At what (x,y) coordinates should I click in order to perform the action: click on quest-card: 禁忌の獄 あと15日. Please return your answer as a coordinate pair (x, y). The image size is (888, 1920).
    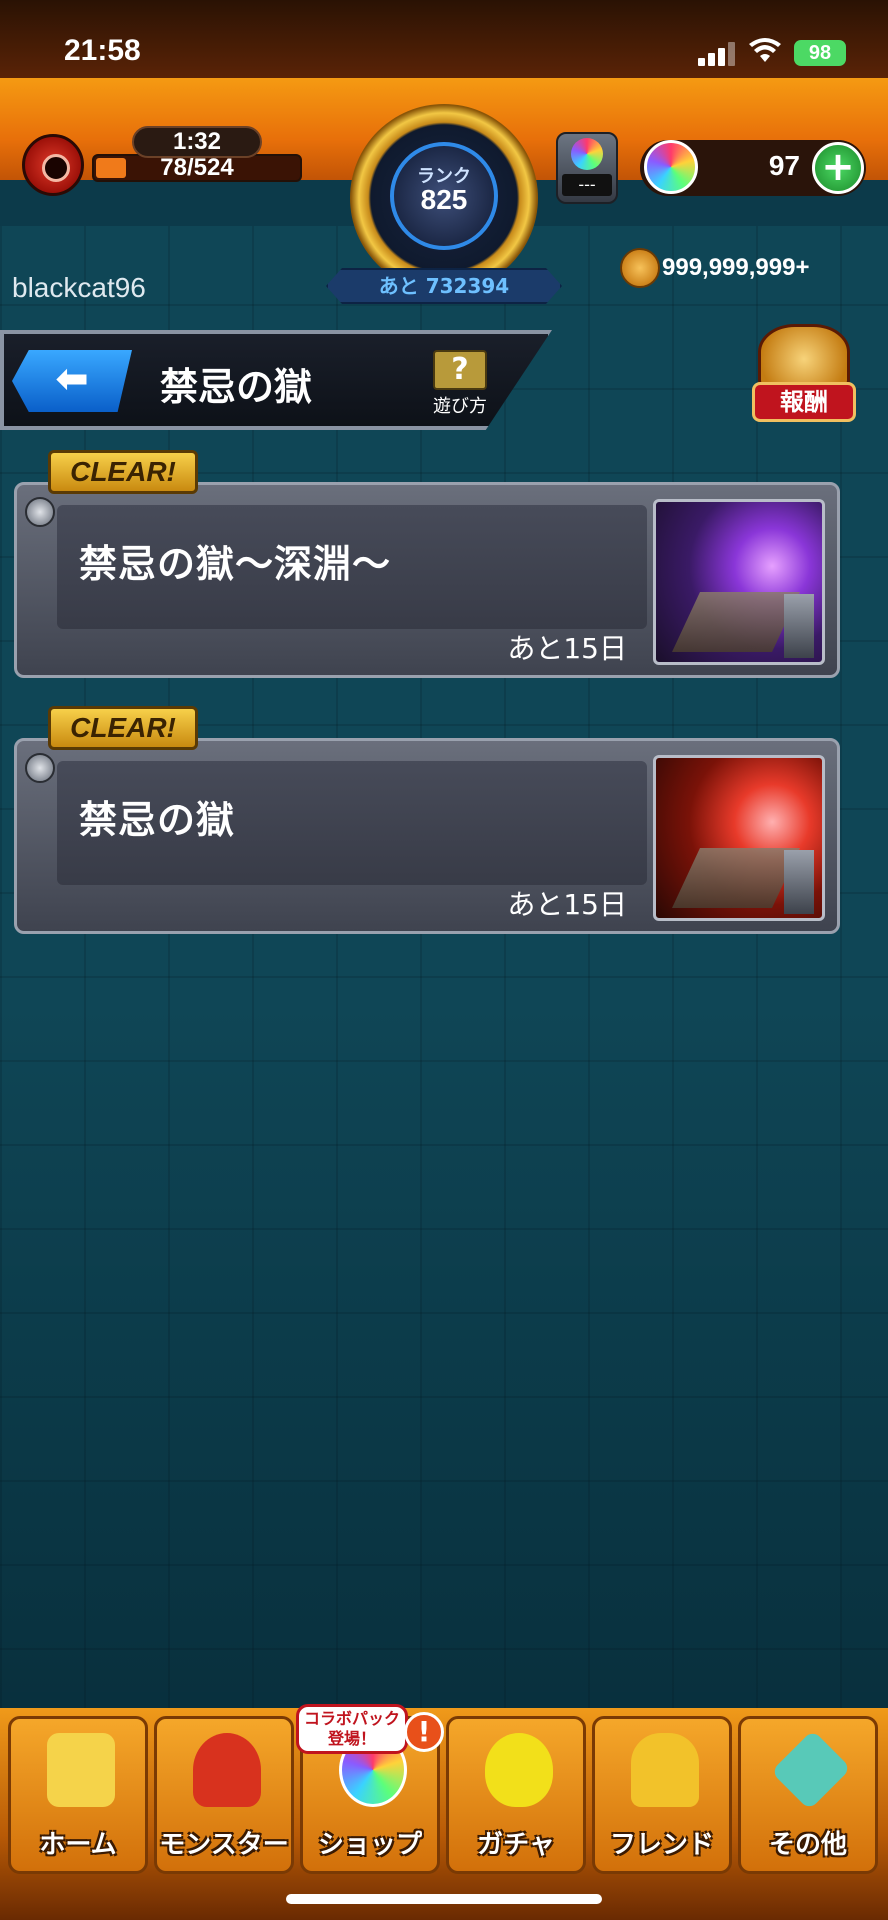
    Looking at the image, I should click on (427, 836).